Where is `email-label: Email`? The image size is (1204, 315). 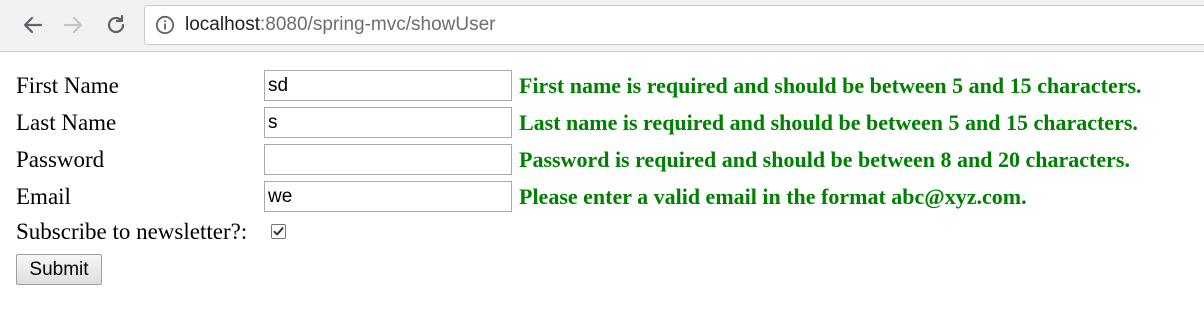
email-label: Email is located at coordinates (43, 196).